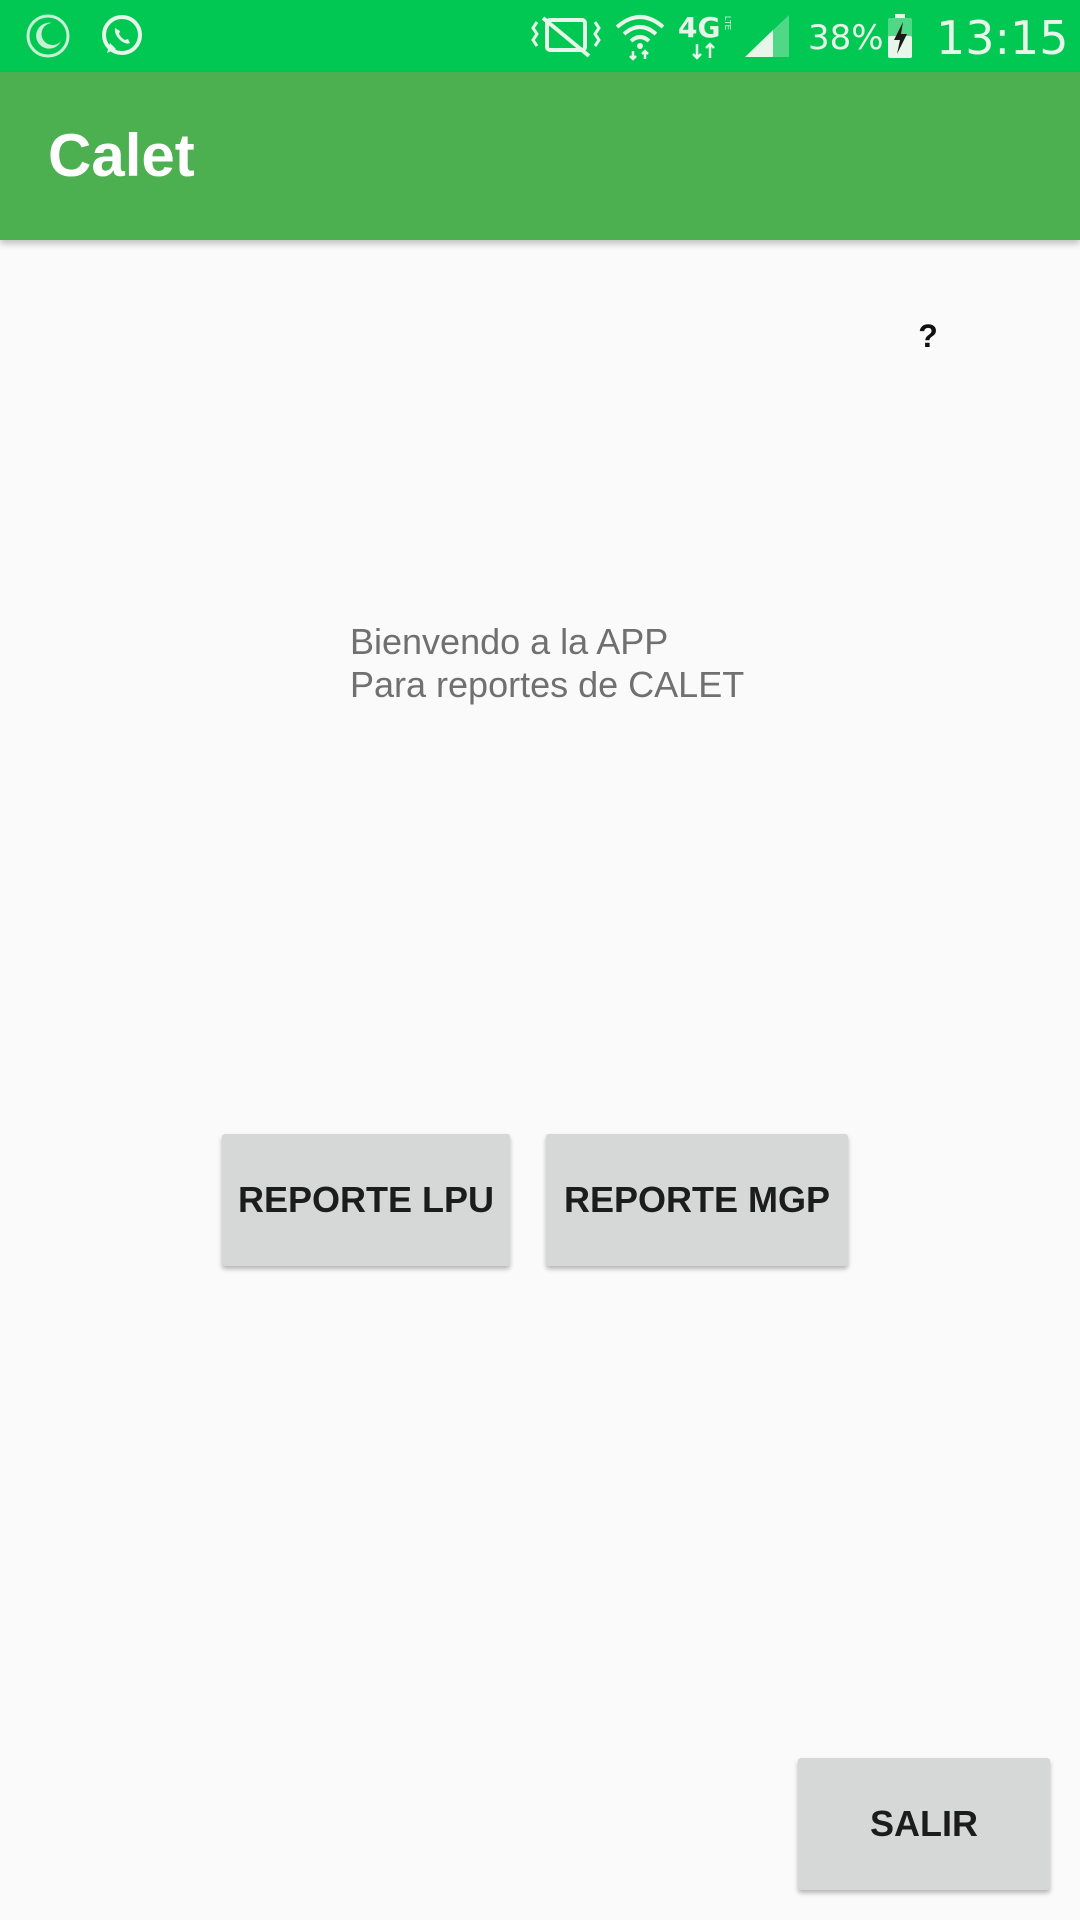 This screenshot has height=1920, width=1080. What do you see at coordinates (122, 36) in the screenshot?
I see `whatsapp-icon` at bounding box center [122, 36].